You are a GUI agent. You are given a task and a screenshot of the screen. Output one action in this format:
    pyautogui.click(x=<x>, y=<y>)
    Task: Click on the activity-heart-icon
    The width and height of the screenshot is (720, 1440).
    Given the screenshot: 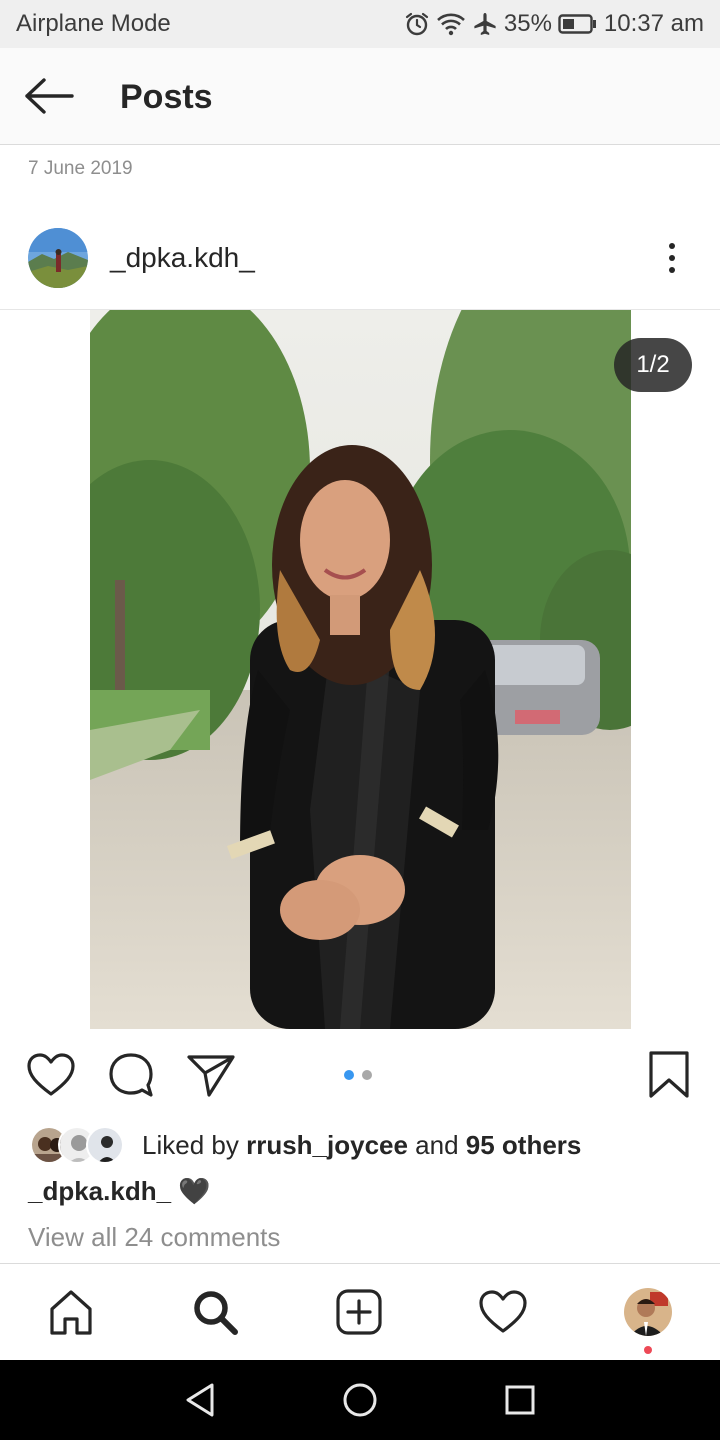 What is the action you would take?
    pyautogui.click(x=503, y=1311)
    